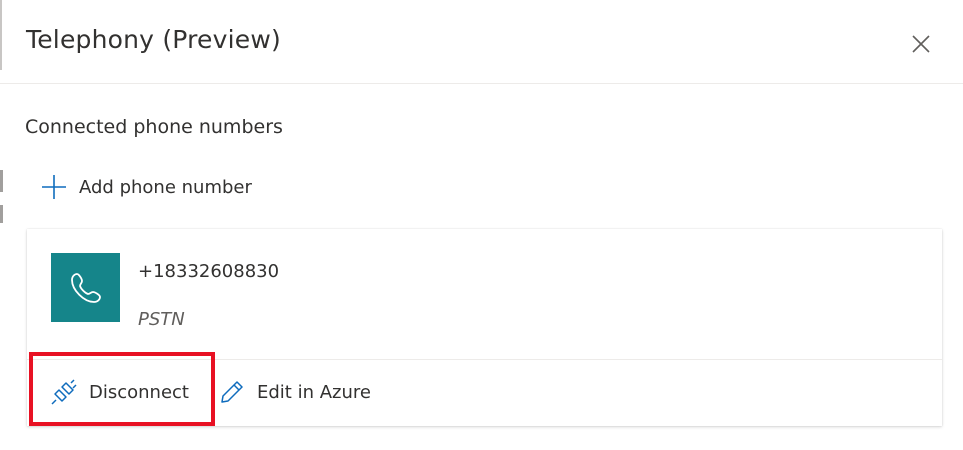  I want to click on card-divider, so click(484, 359).